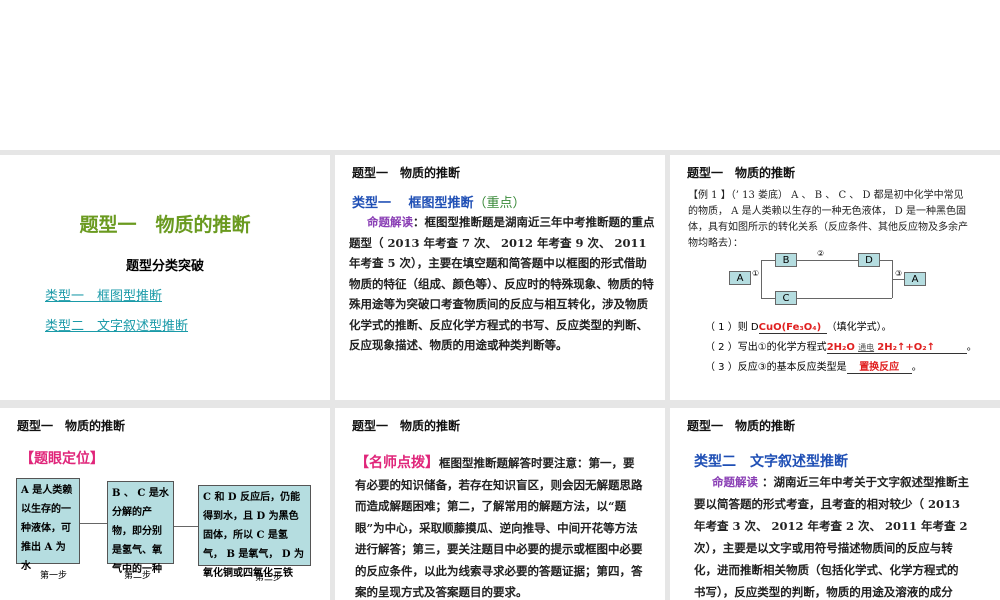 The image size is (1000, 600). Describe the element at coordinates (140, 528) in the screenshot. I see `step-box-2: B 、 C 是水分解的产物，即分别是氢气、氧气中的一种` at that location.